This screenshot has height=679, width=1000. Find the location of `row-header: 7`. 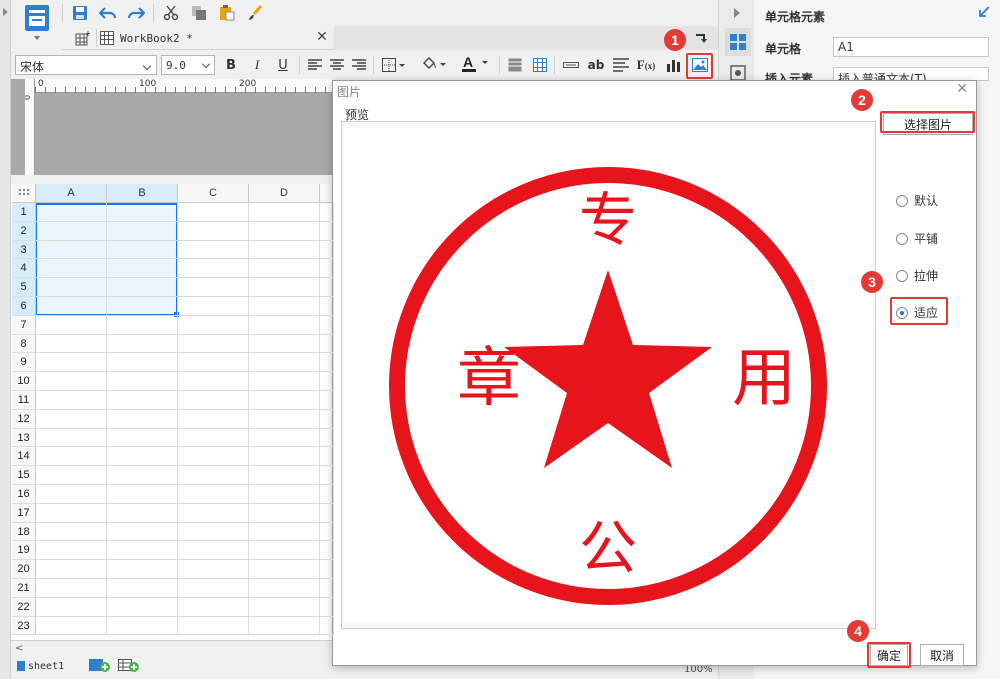

row-header: 7 is located at coordinates (24, 325).